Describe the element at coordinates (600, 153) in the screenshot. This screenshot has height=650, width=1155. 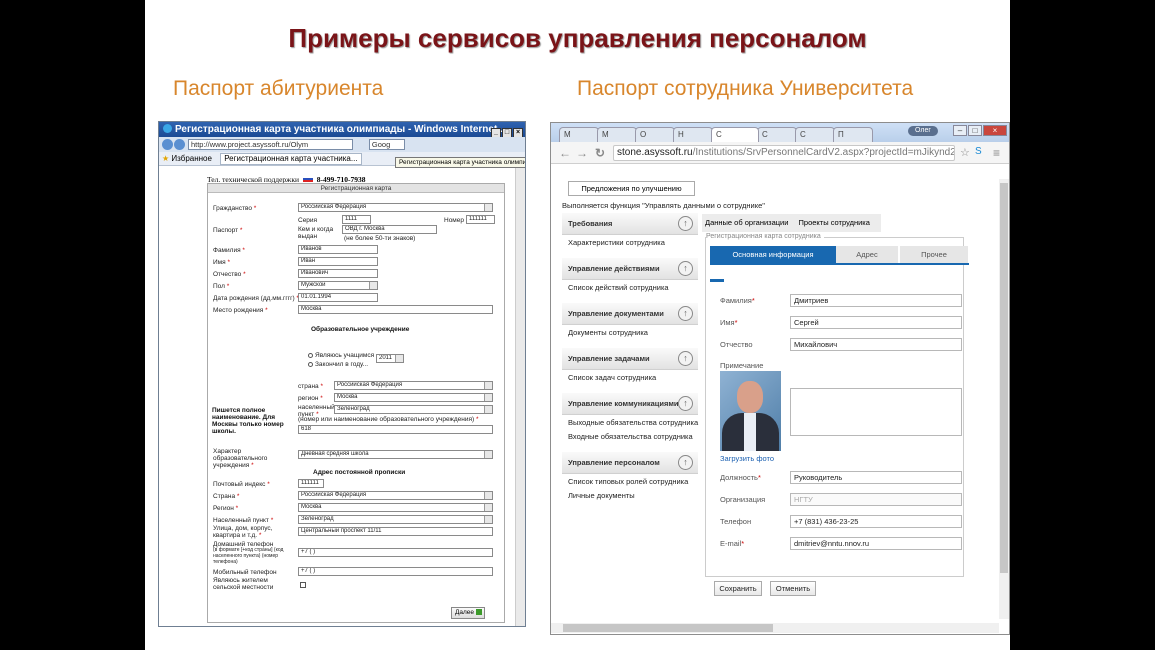
I see `reload-icon: ↻` at that location.